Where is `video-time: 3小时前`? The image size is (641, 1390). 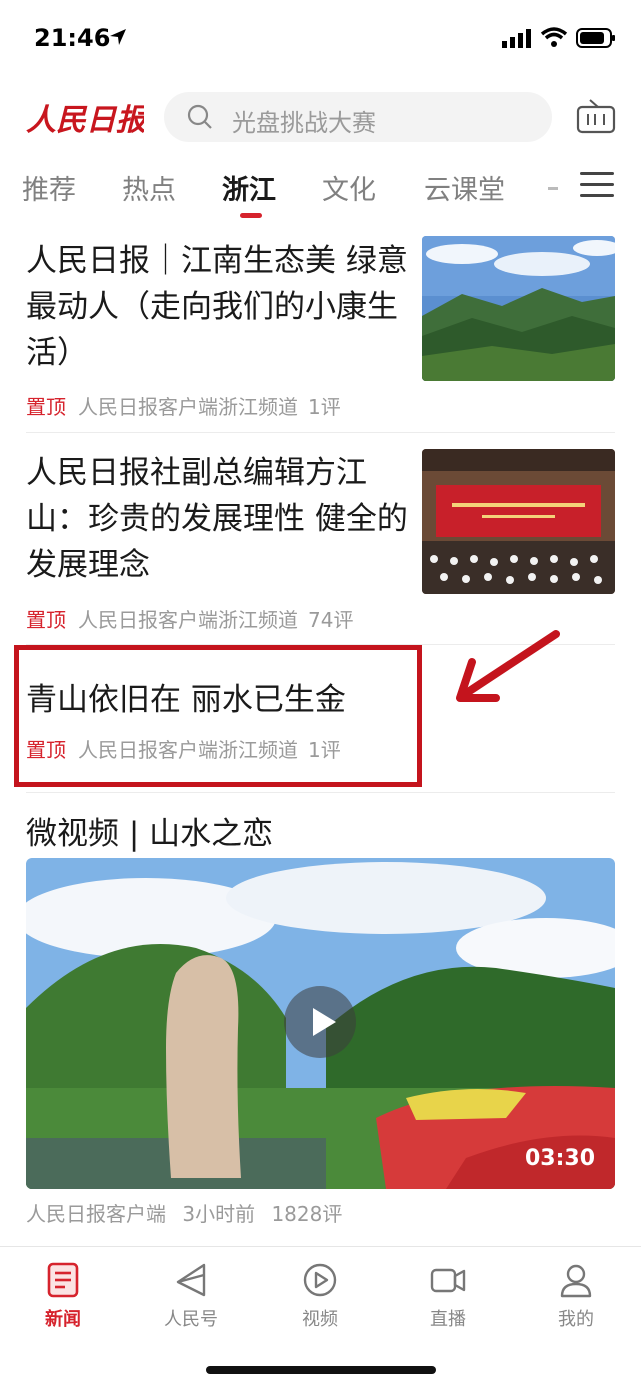
video-time: 3小时前 is located at coordinates (219, 1214).